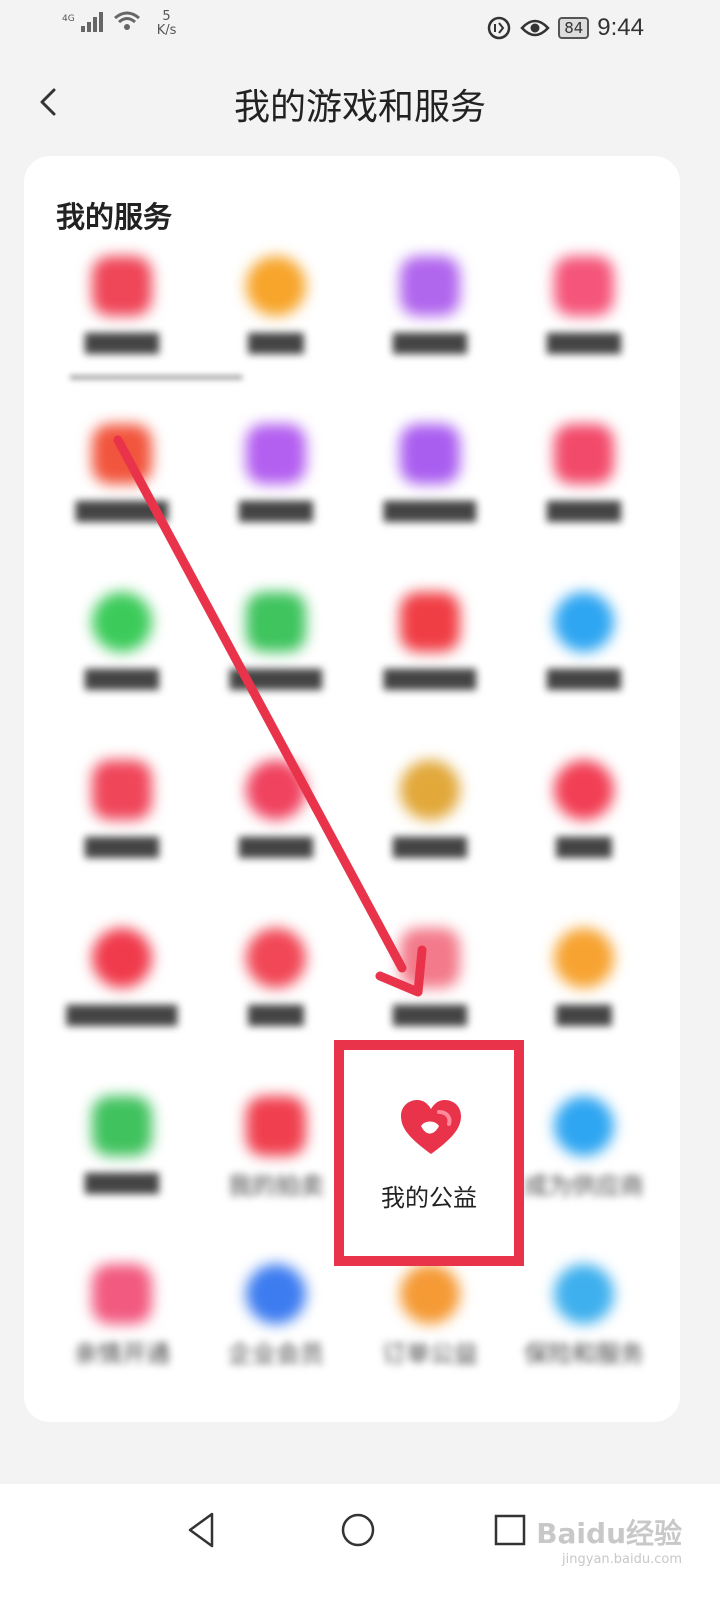  What do you see at coordinates (360, 28) in the screenshot?
I see `status-bar: 4G 5 K/s 84 9:44` at bounding box center [360, 28].